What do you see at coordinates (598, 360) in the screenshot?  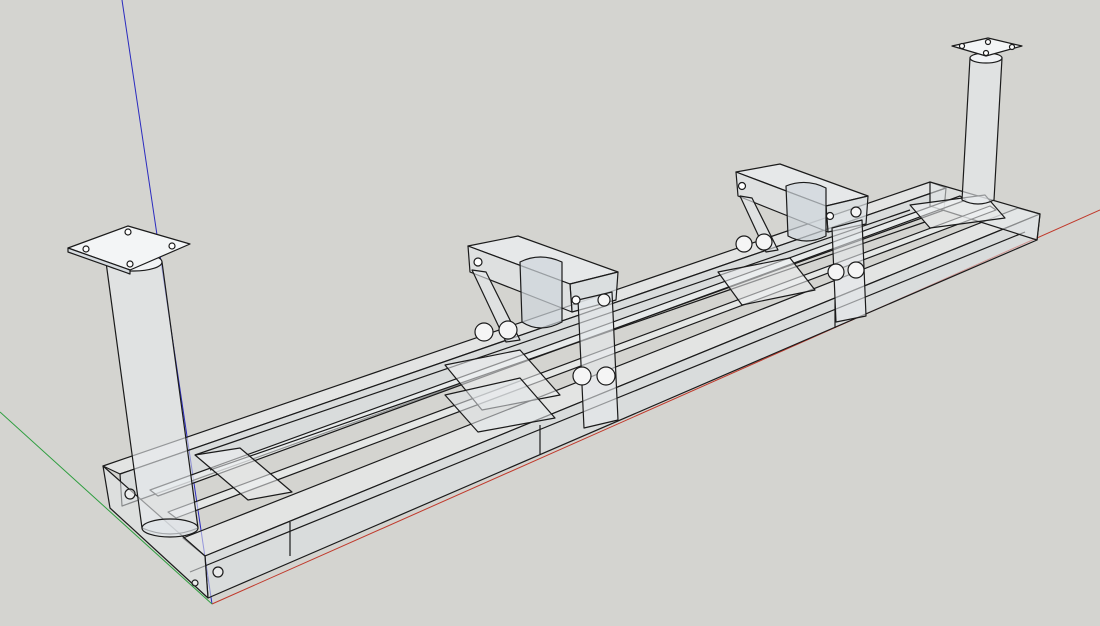 I see `left-saddle-leg-b` at bounding box center [598, 360].